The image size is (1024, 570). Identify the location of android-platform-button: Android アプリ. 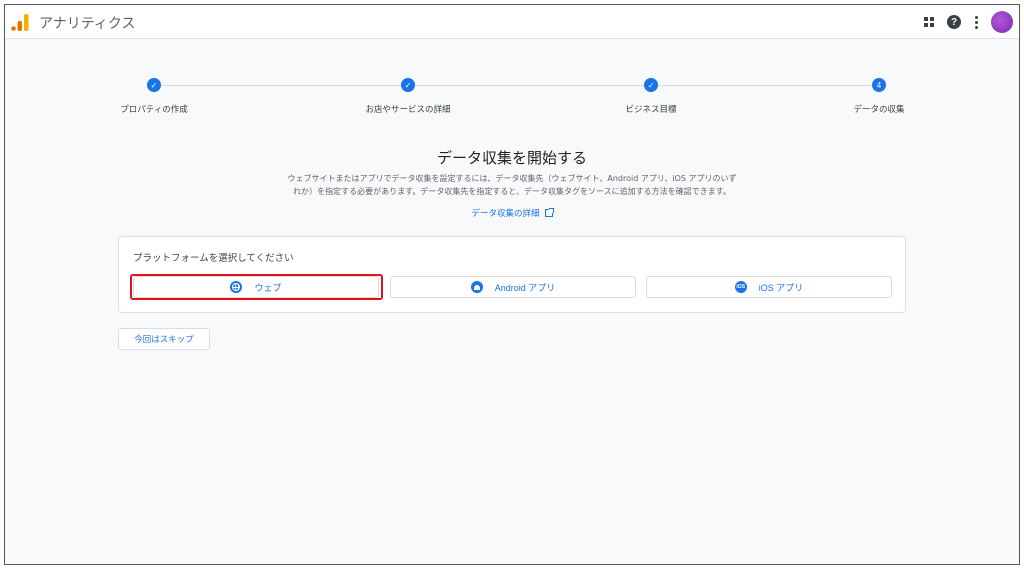
(513, 287).